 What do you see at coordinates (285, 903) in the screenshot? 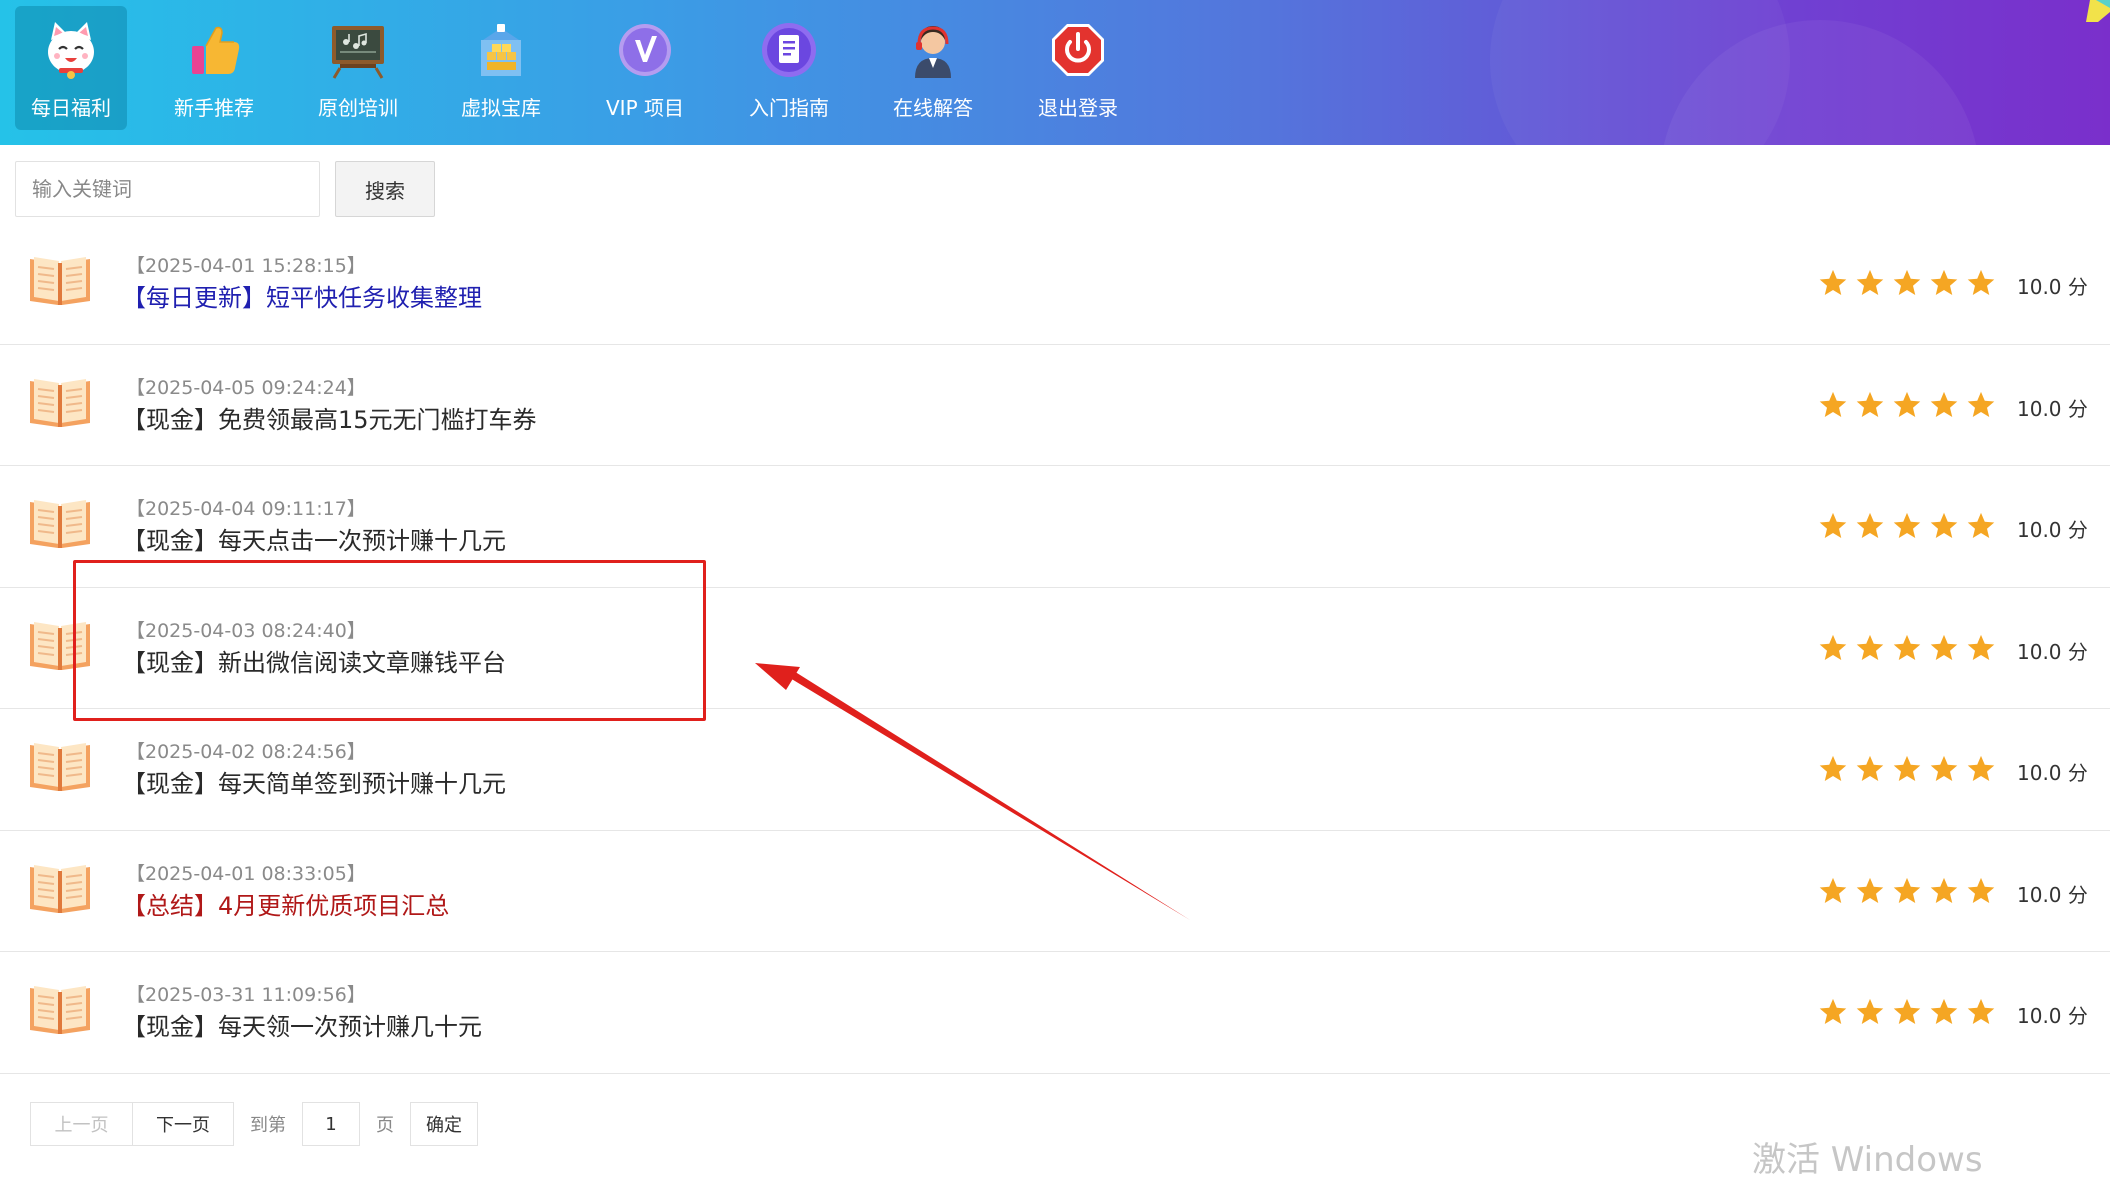
I see `item-title-link: 【总结】4月更新优质项目汇总` at bounding box center [285, 903].